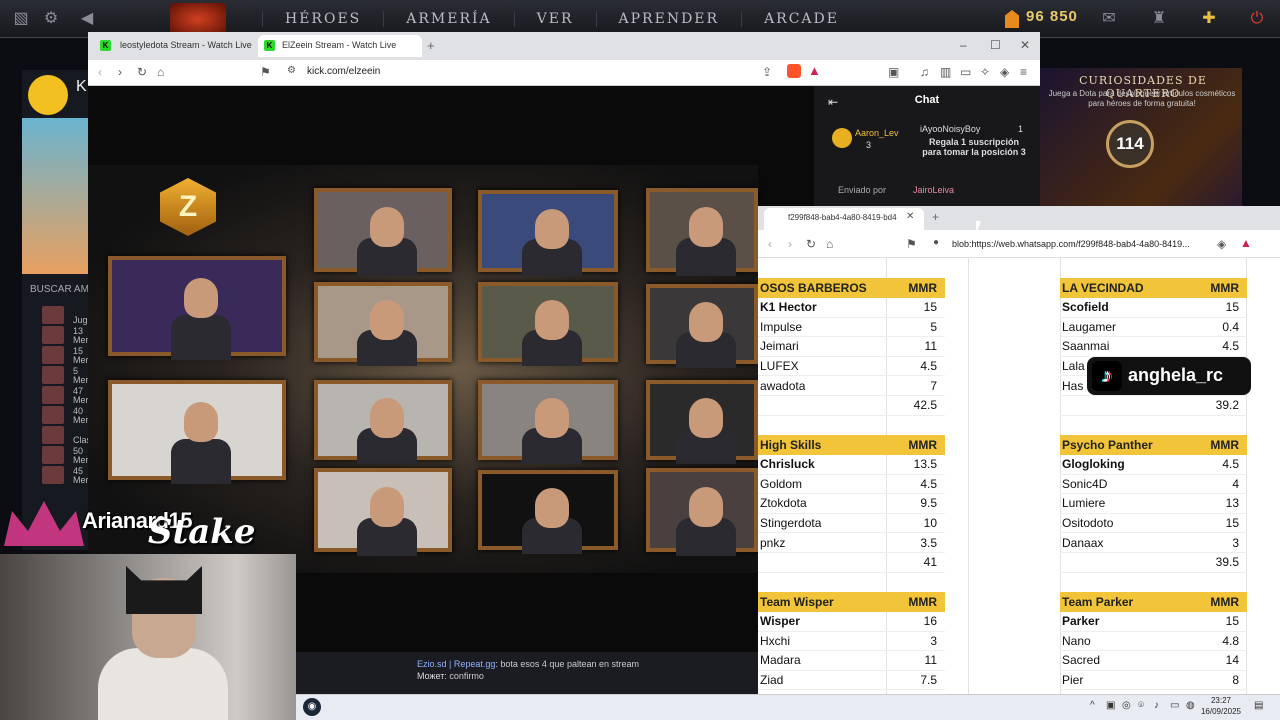 The height and width of the screenshot is (720, 1280). Describe the element at coordinates (1257, 19) in the screenshot. I see `power-icon: ⏻` at that location.